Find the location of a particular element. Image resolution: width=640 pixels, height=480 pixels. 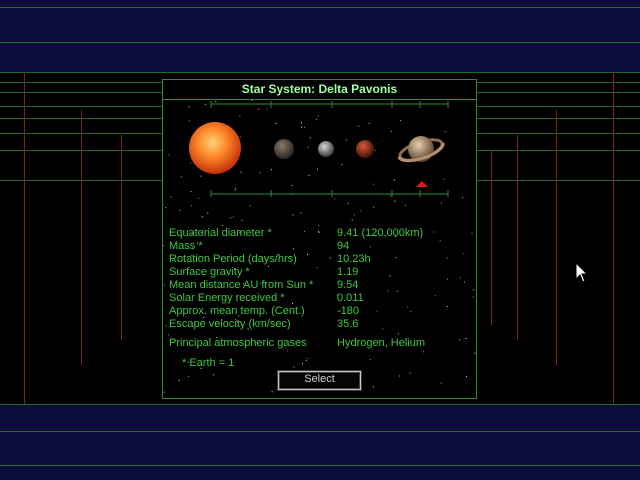

stat-label: Surface gravity * is located at coordinates (209, 272).